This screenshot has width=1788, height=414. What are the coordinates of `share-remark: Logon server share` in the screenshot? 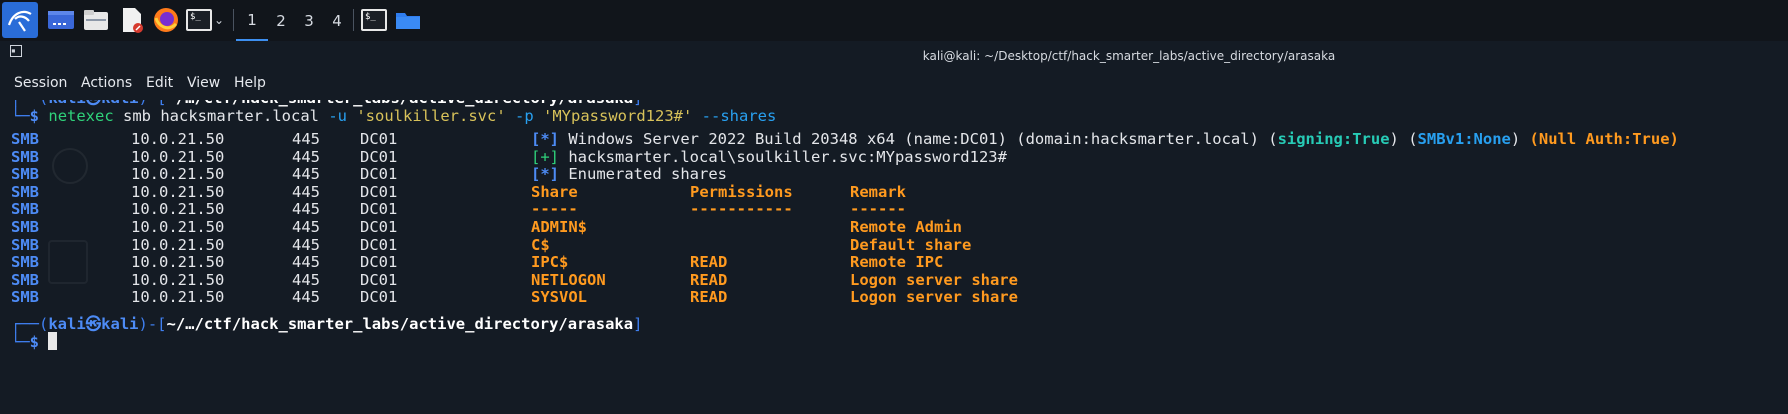 It's located at (934, 297).